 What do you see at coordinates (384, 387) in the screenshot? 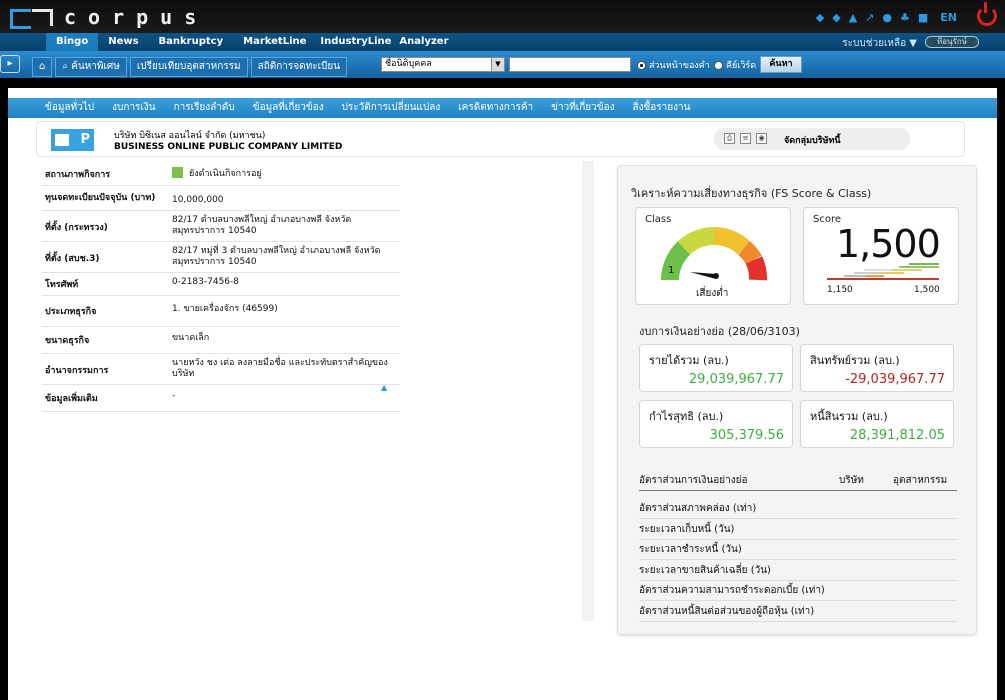
I see `scroll-top-icon: ▲` at bounding box center [384, 387].